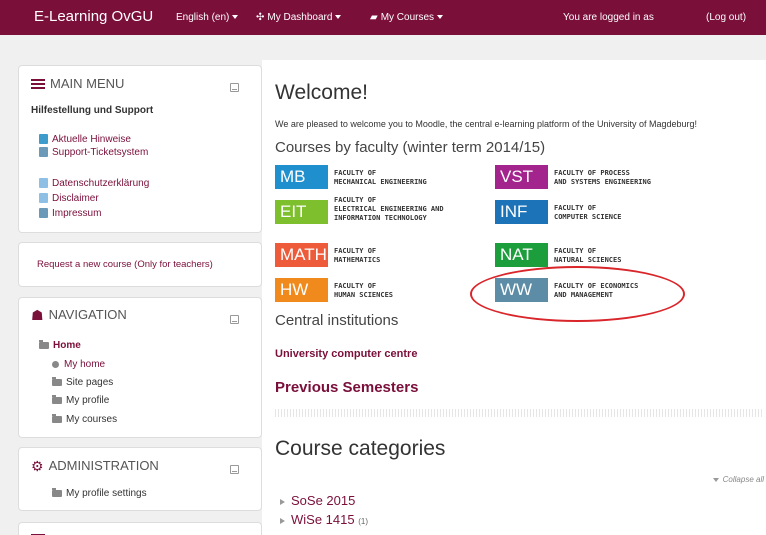 The width and height of the screenshot is (766, 535). I want to click on faculty-label-line: FACULTY OF ECONOMICS, so click(596, 286).